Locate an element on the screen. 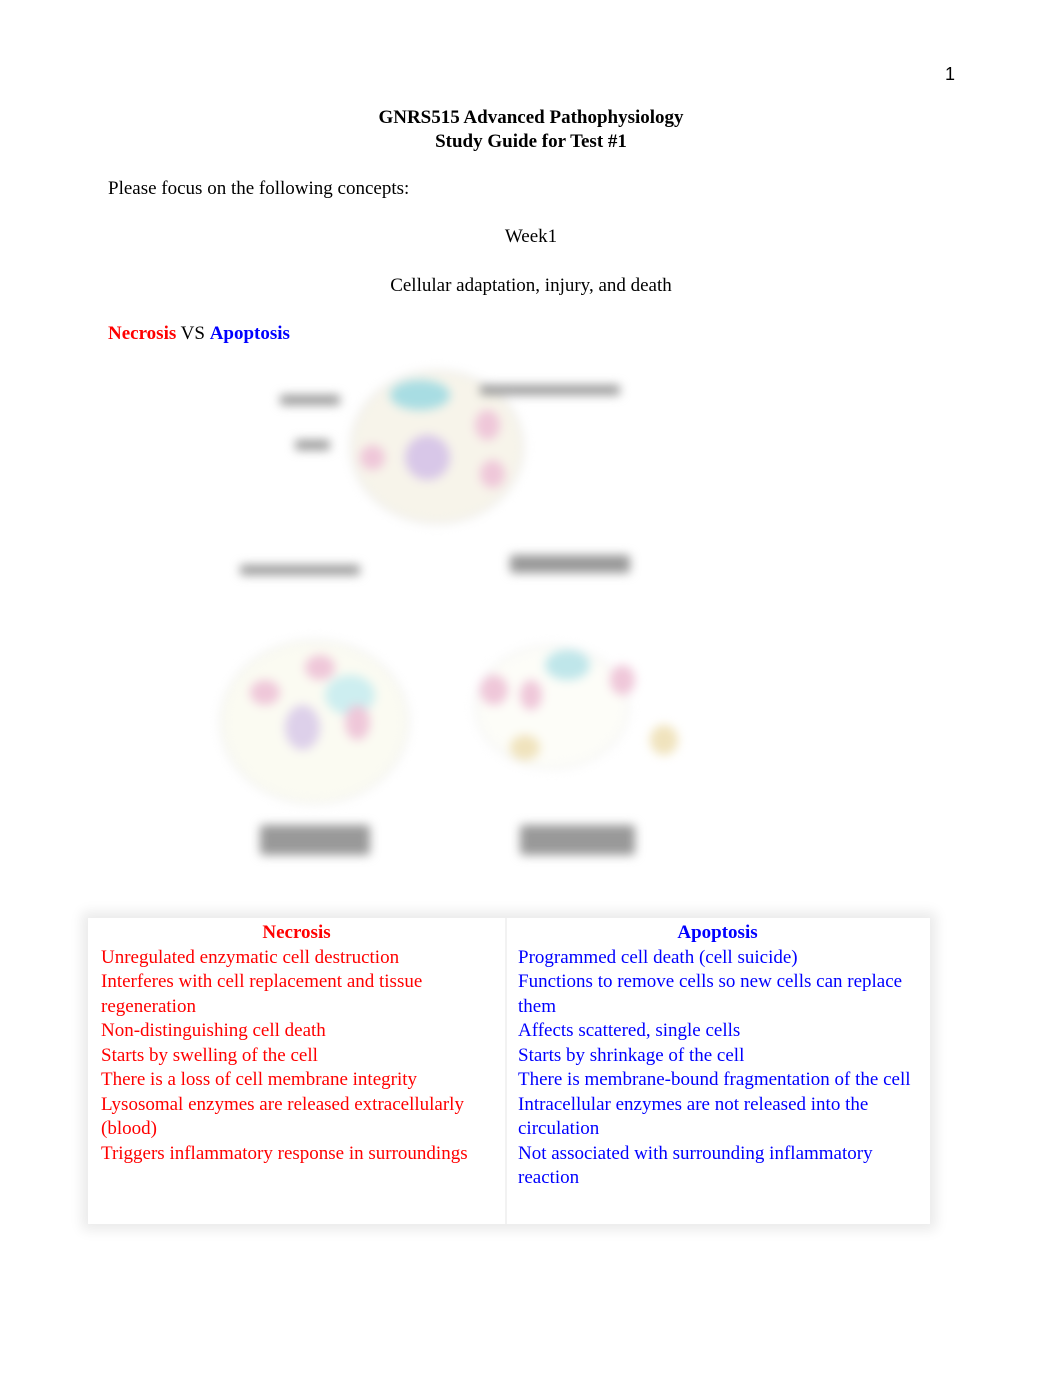 The height and width of the screenshot is (1377, 1062). header-apoptosis: Apoptosis is located at coordinates (717, 932).